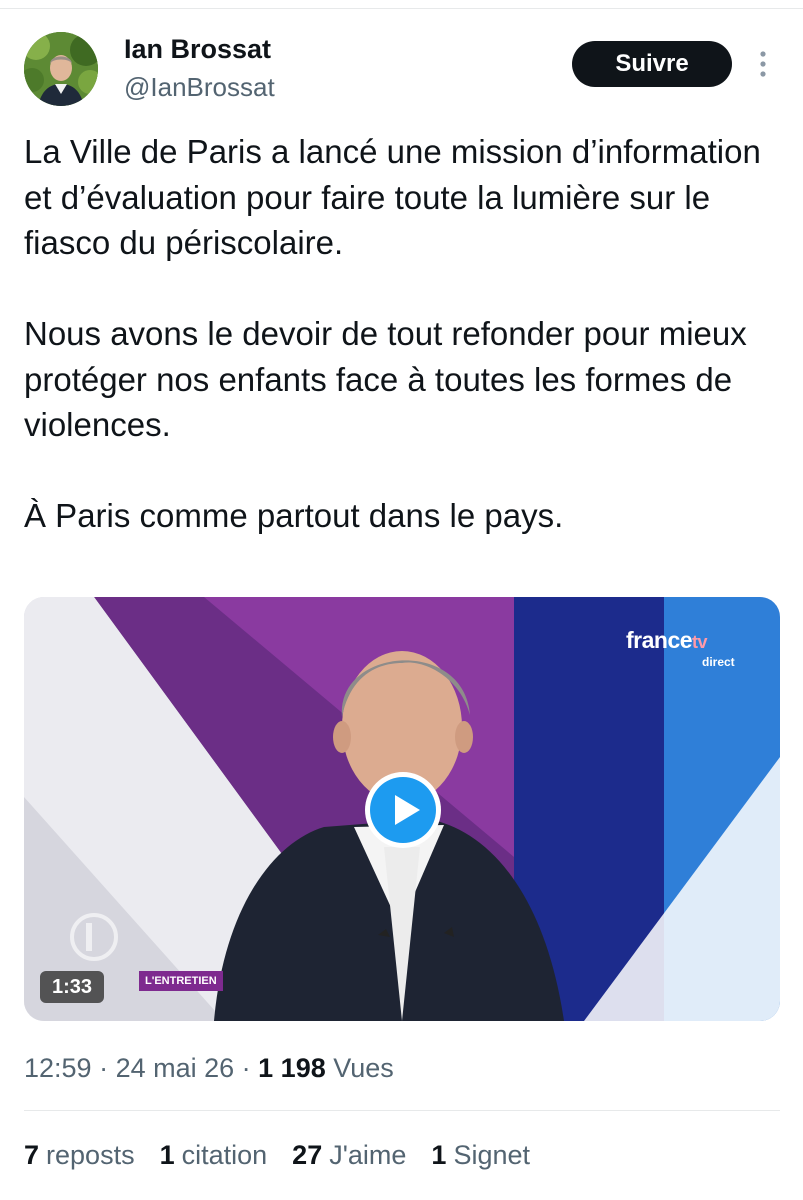 This screenshot has width=803, height=1200. Describe the element at coordinates (289, 1155) in the screenshot. I see `engagement-stats: 7 reposts 1 citation 27 J'aime 1 Signet` at that location.